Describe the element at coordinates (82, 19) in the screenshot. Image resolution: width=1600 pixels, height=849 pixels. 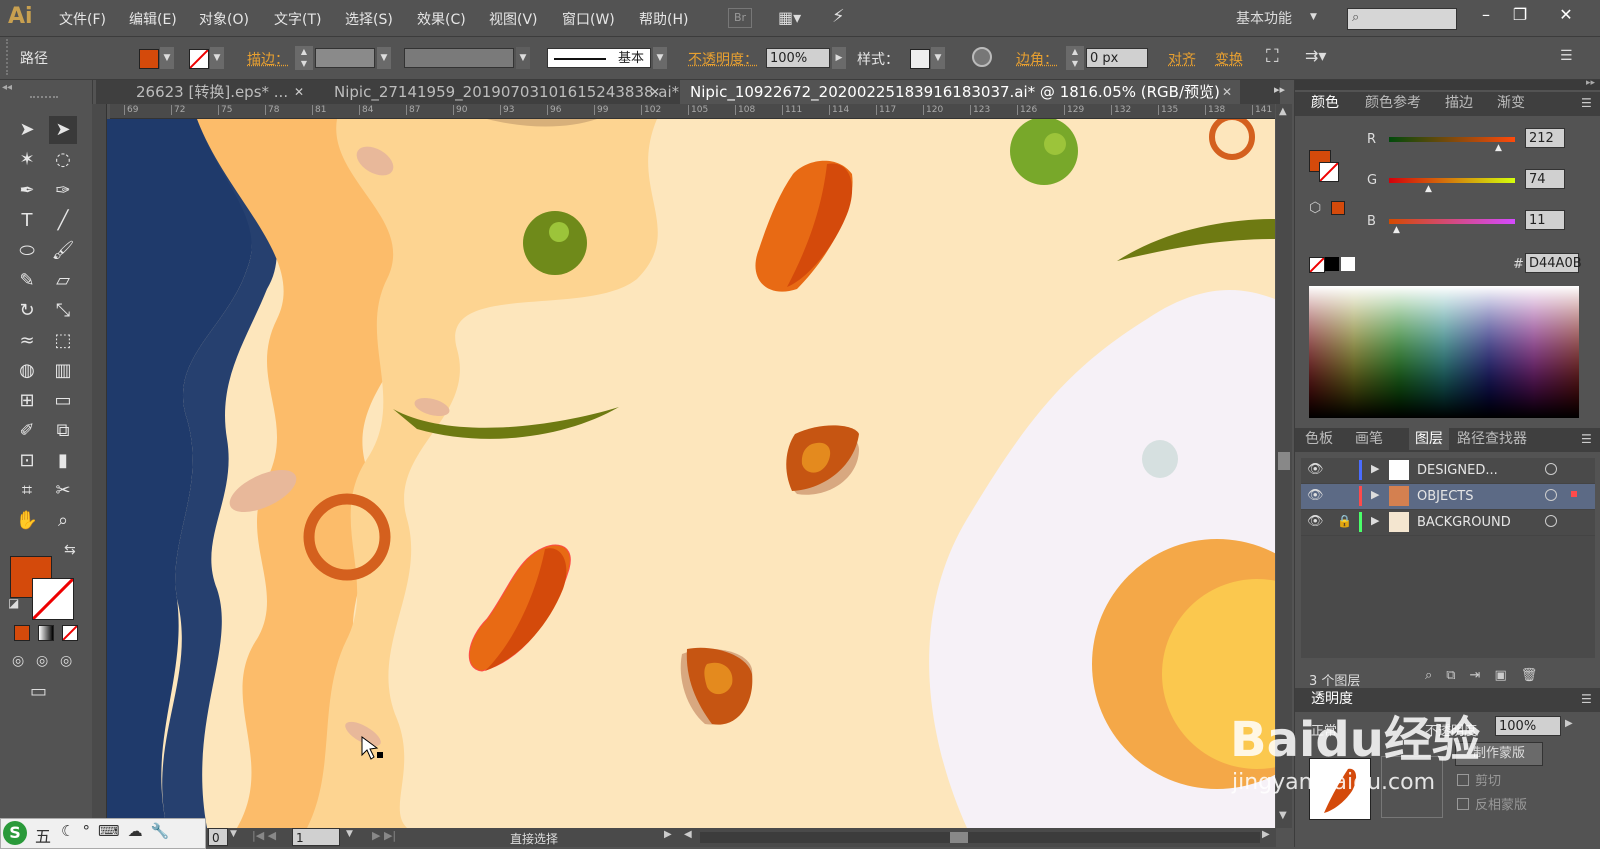
I see `menu-file: 文件(F)` at that location.